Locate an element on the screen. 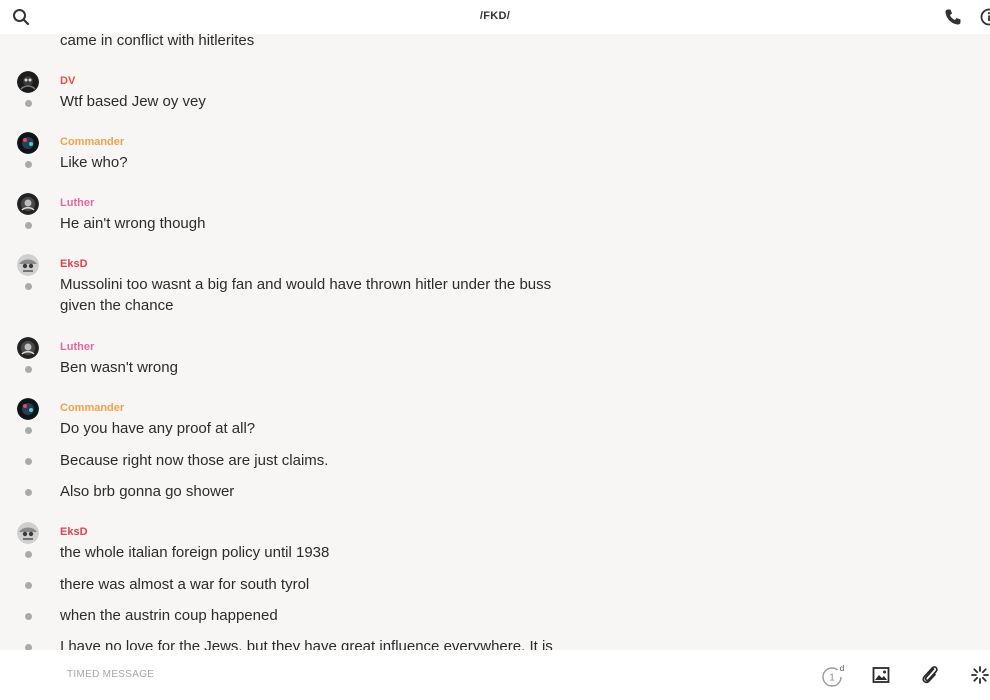 The width and height of the screenshot is (990, 700). message-text: Wtf based Jew oy vey is located at coordinates (133, 101).